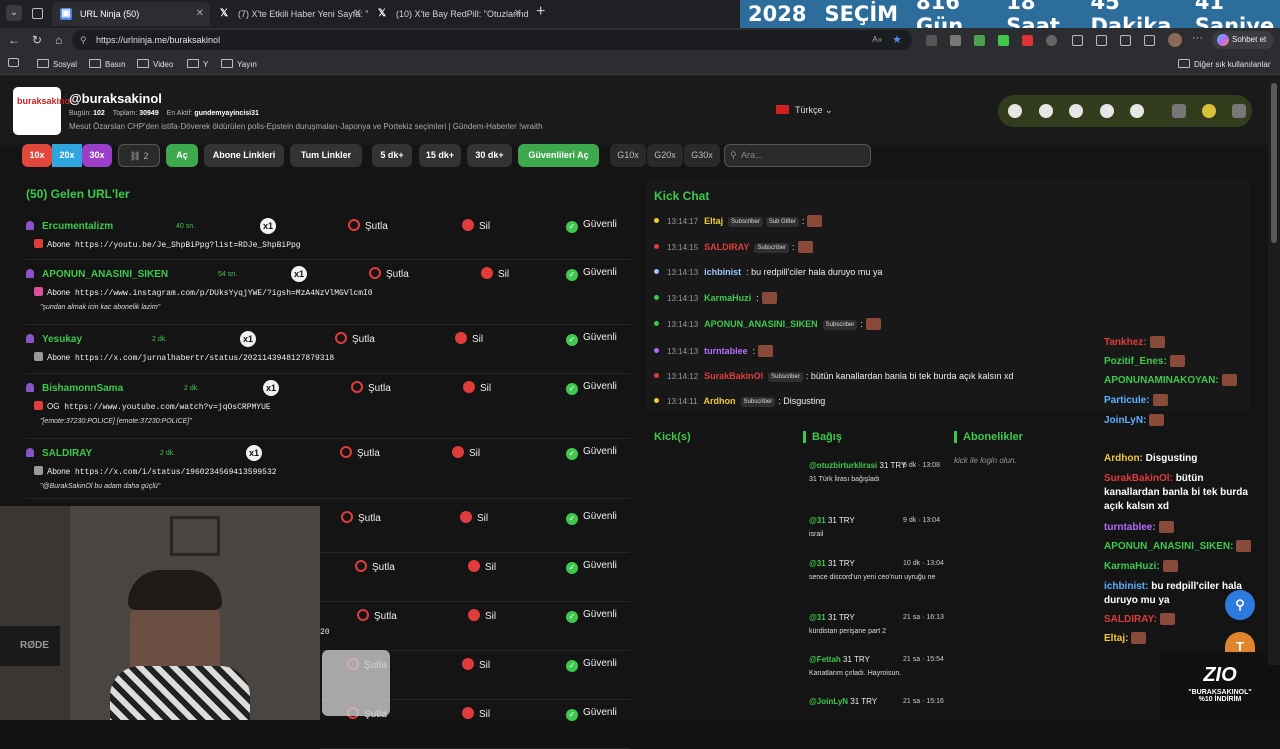  I want to click on pause-icon, so click(1209, 111).